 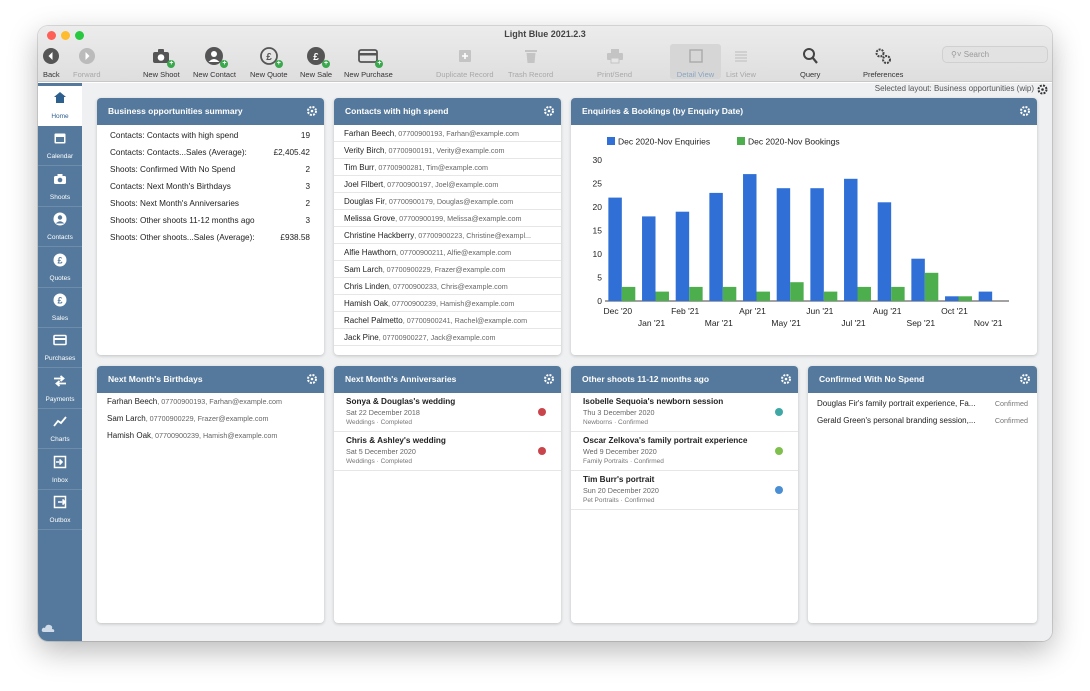 I want to click on print-send-button: Print/Send, so click(x=614, y=62).